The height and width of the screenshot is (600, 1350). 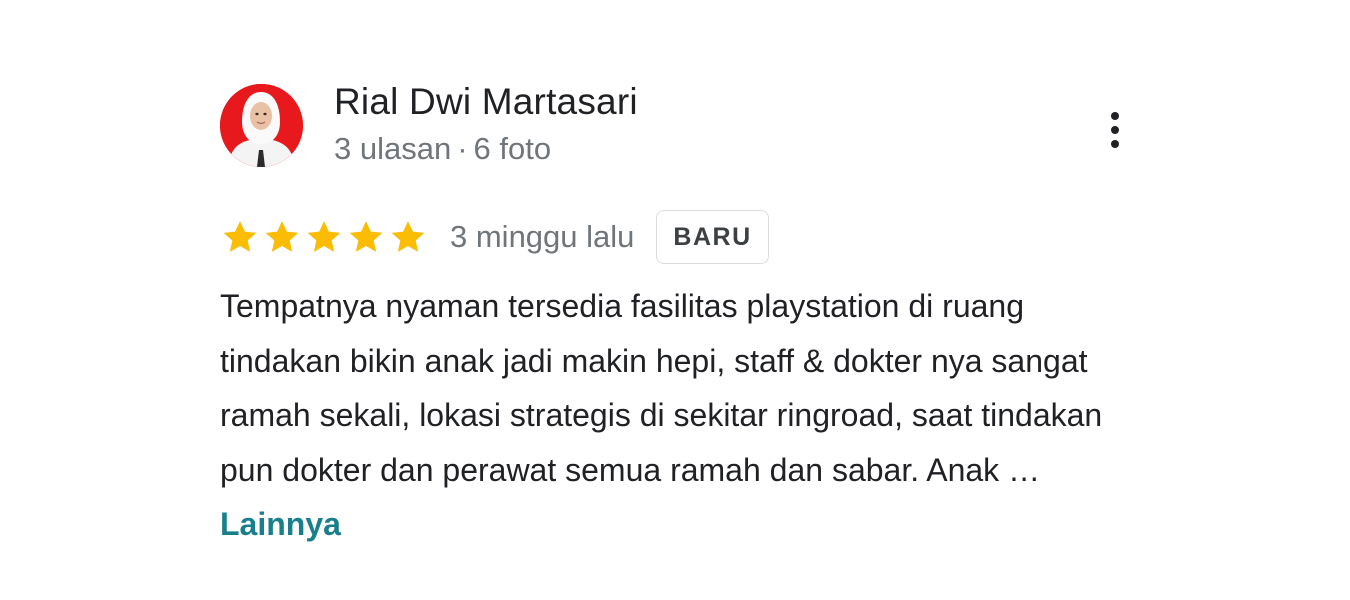 What do you see at coordinates (486, 124) in the screenshot?
I see `reviewer-info: Rial Dwi Martasari 3 ulasan · 6 foto` at bounding box center [486, 124].